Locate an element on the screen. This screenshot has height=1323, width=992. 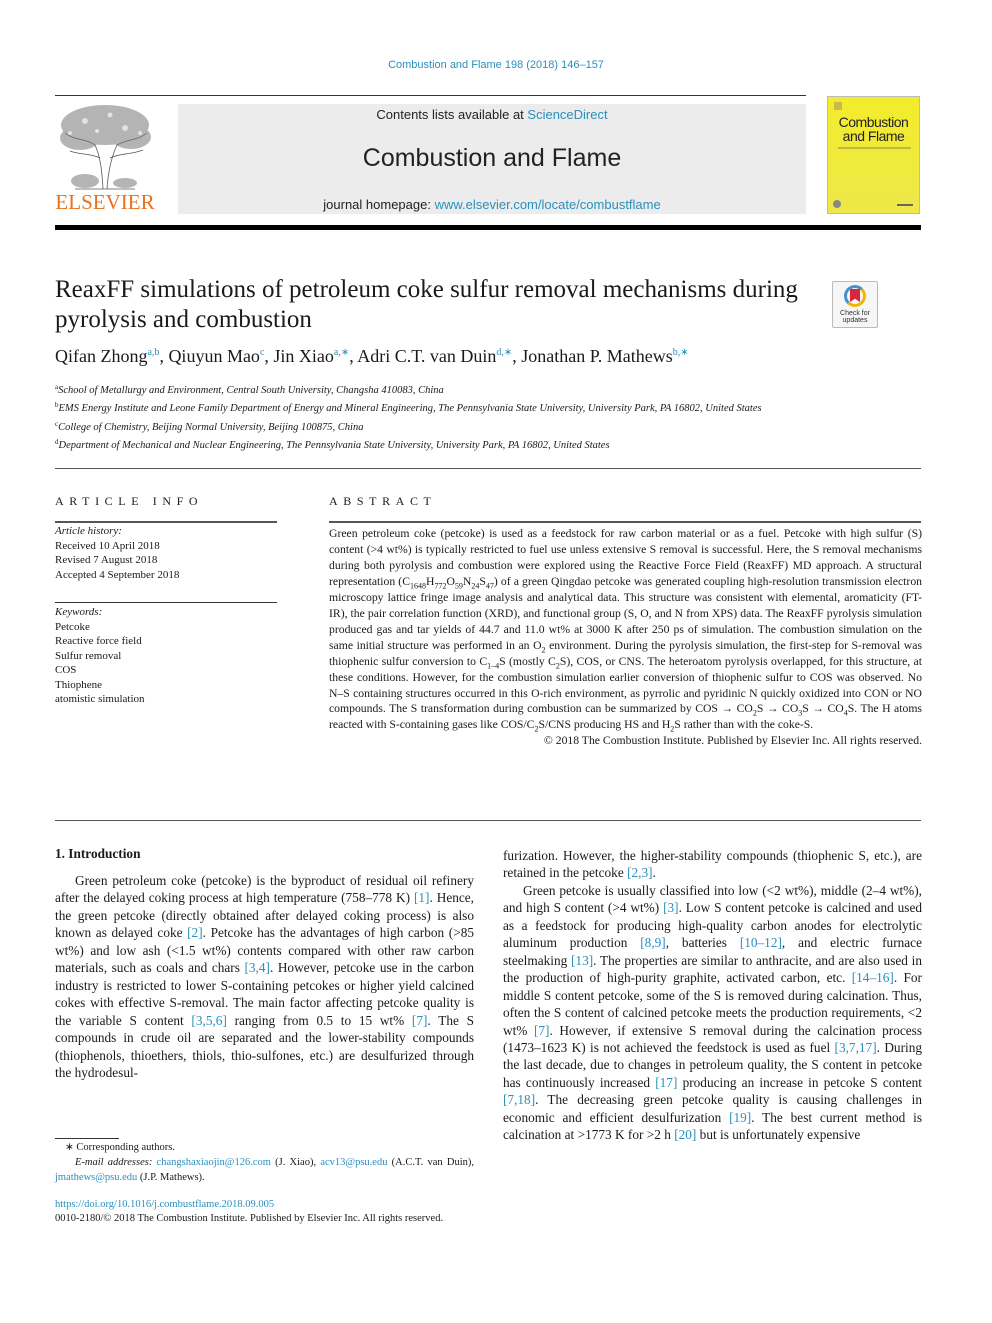
paragraph-text: but is unfortunately expensive is located at coordinates (778, 1135).